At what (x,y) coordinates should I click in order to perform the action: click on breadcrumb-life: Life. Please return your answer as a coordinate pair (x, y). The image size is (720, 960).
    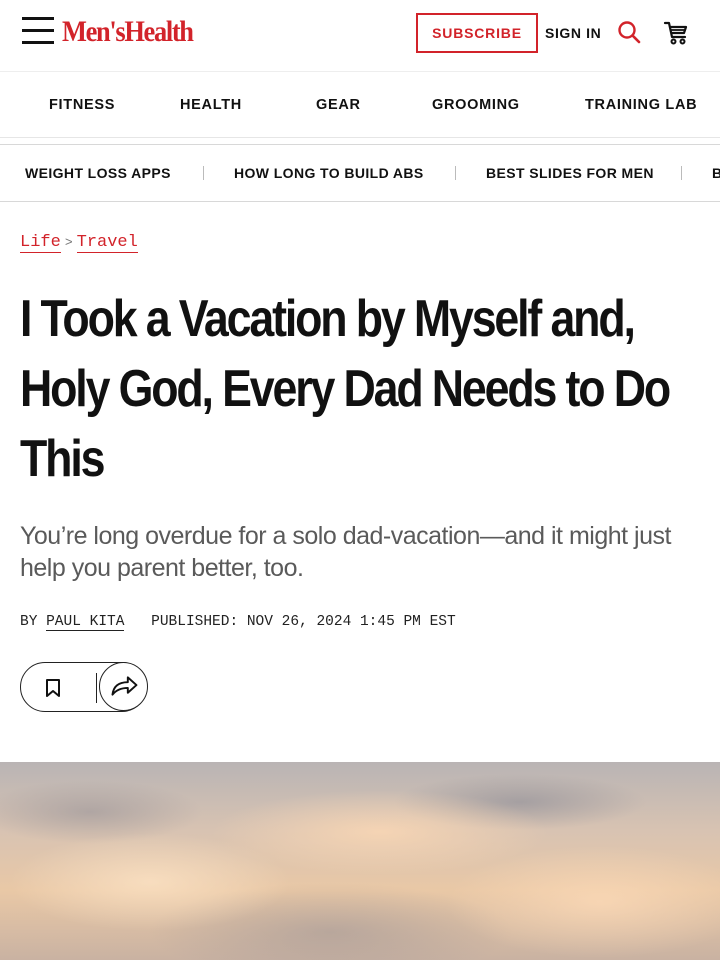
    Looking at the image, I should click on (40, 243).